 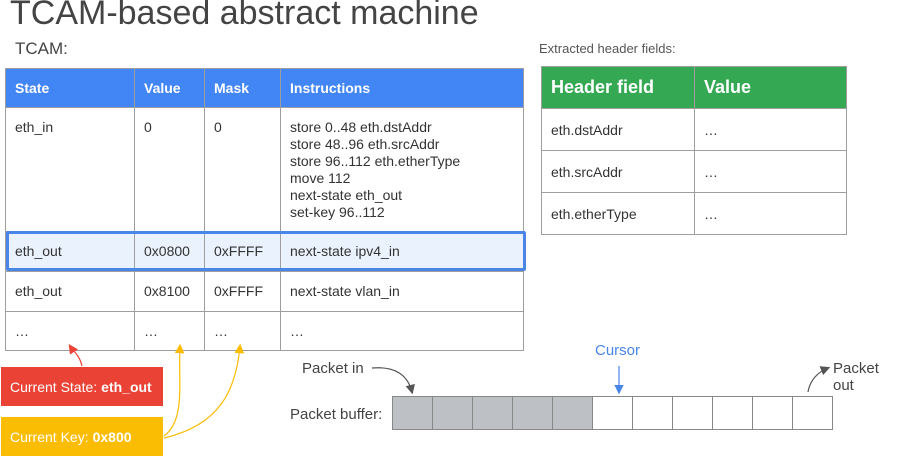 What do you see at coordinates (244, 16) in the screenshot?
I see `page-title: TCAM-based abstract machine` at bounding box center [244, 16].